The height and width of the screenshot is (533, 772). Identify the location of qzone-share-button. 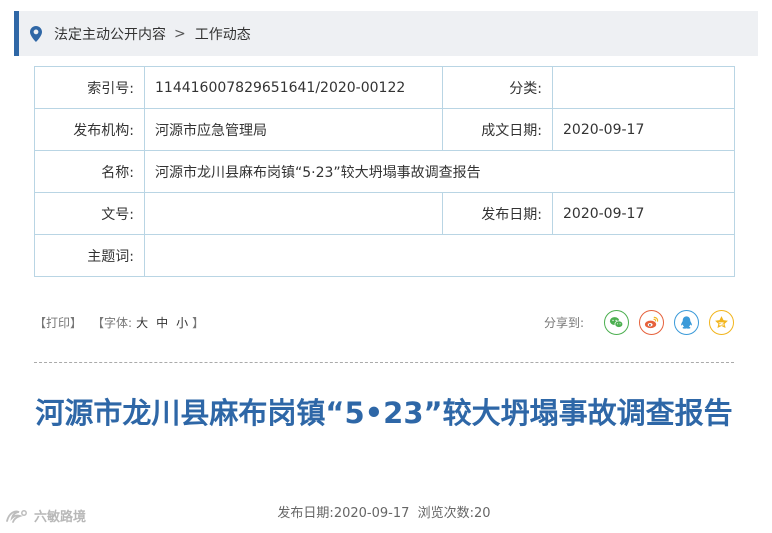
(721, 322).